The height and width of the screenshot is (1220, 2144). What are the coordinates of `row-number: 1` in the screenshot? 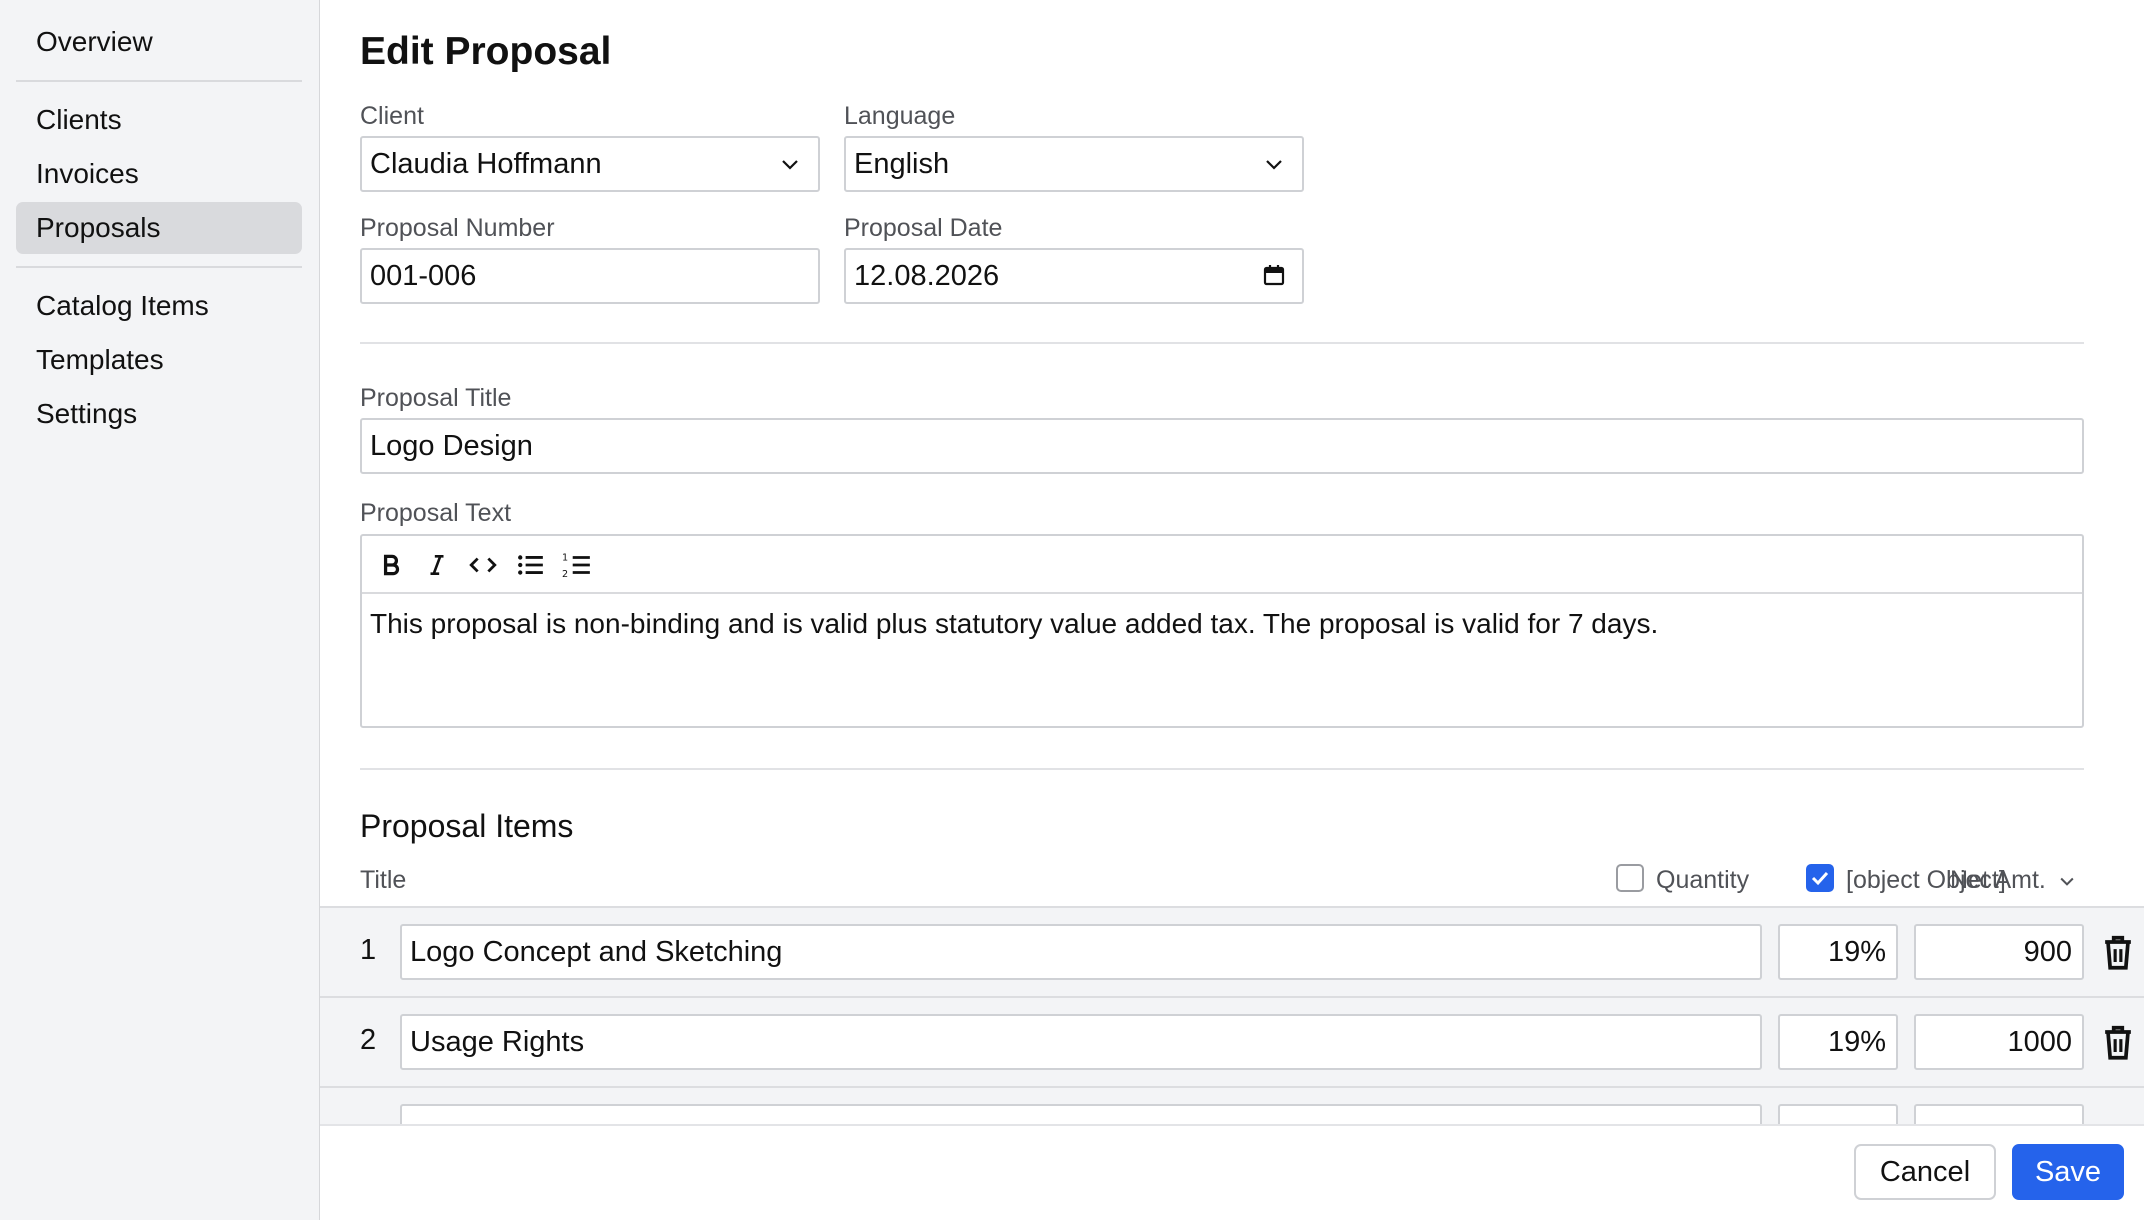 It's located at (368, 950).